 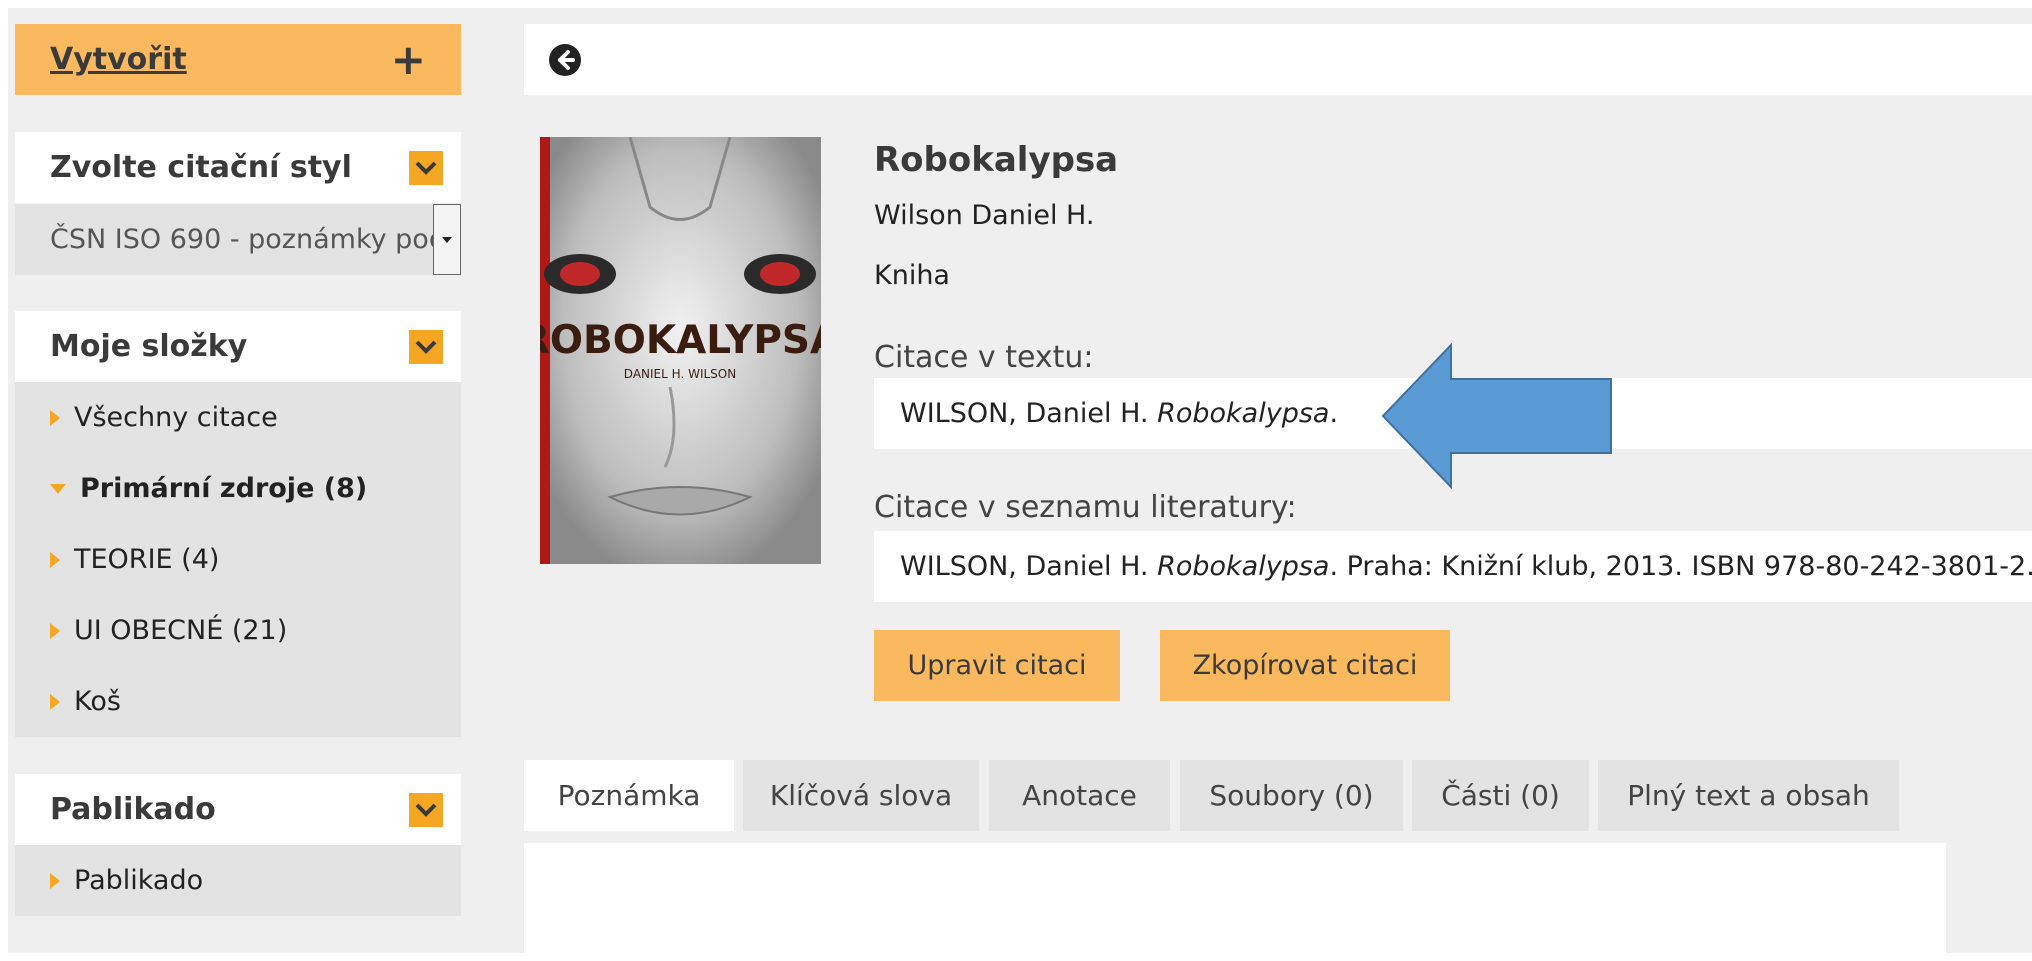 I want to click on folder-label: UI OBECNÉ (21), so click(x=181, y=630).